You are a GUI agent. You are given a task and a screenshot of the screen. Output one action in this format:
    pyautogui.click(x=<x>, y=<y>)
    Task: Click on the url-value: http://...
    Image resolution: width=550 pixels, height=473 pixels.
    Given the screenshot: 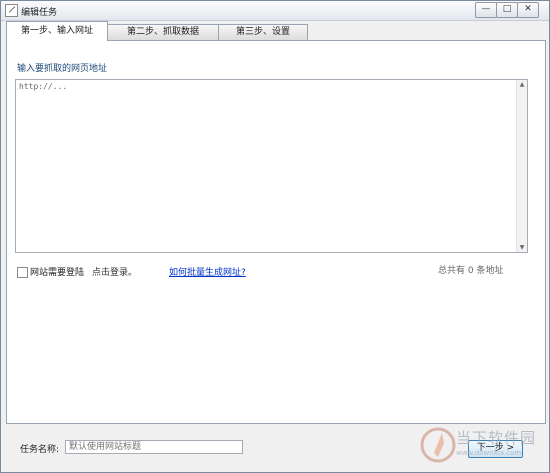 What is the action you would take?
    pyautogui.click(x=43, y=86)
    